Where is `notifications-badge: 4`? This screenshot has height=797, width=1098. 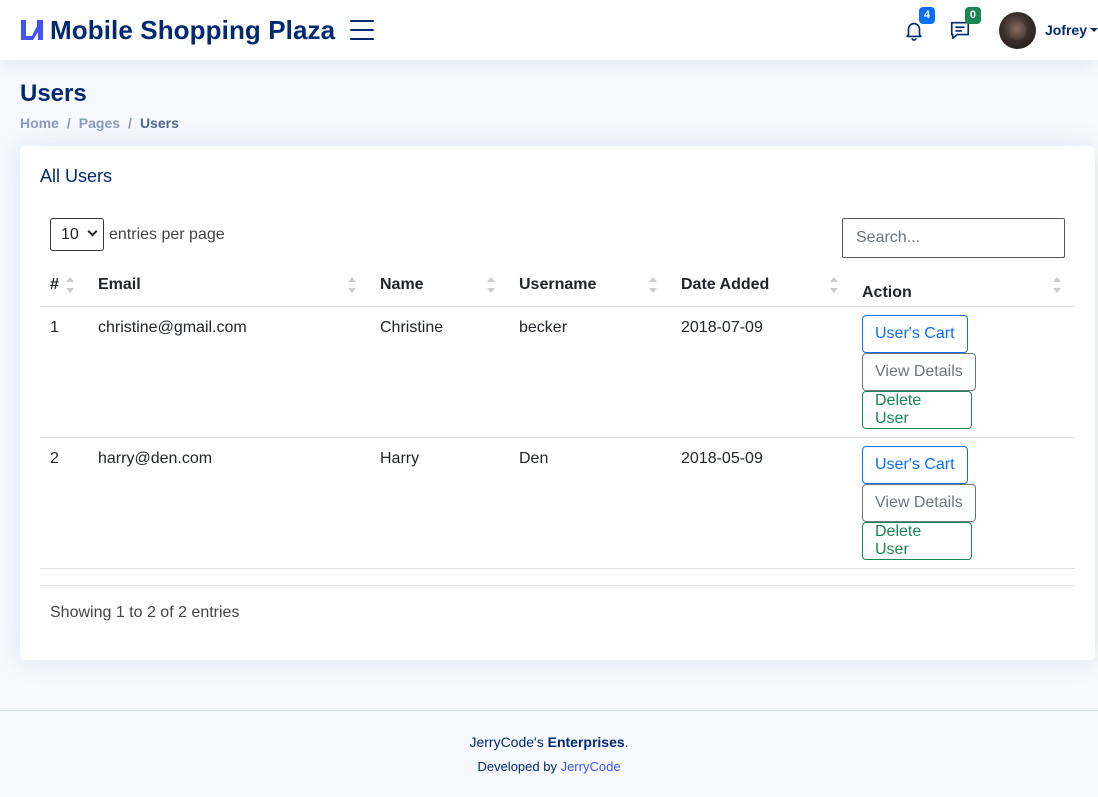 notifications-badge: 4 is located at coordinates (926, 15).